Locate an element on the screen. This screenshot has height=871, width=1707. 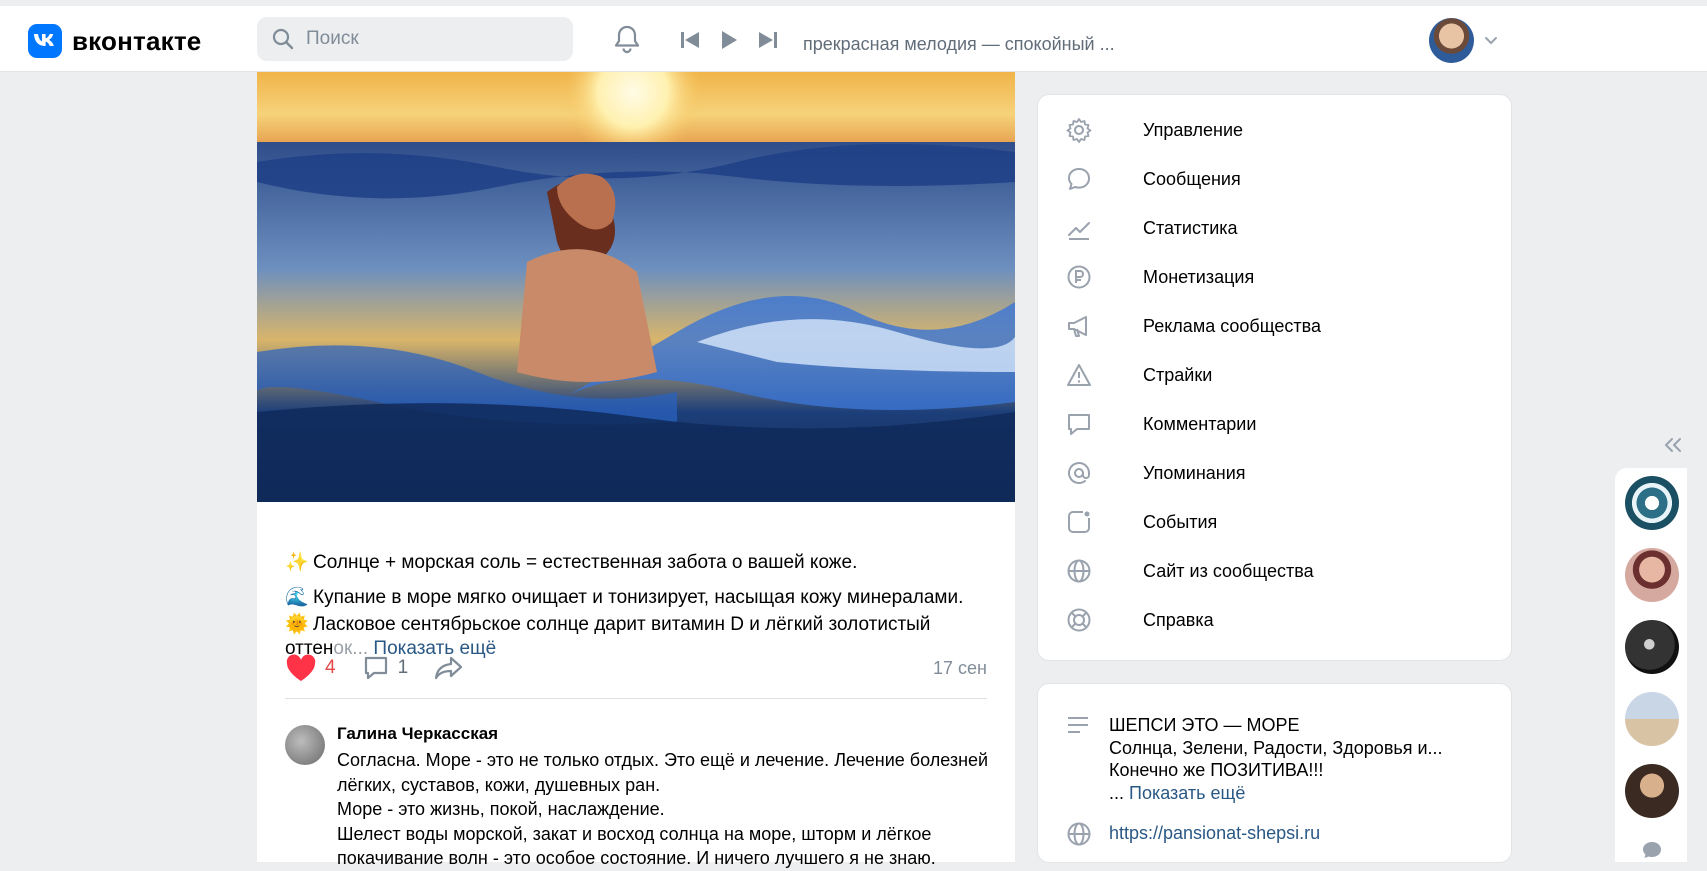
comment-button: 1 is located at coordinates (385, 668).